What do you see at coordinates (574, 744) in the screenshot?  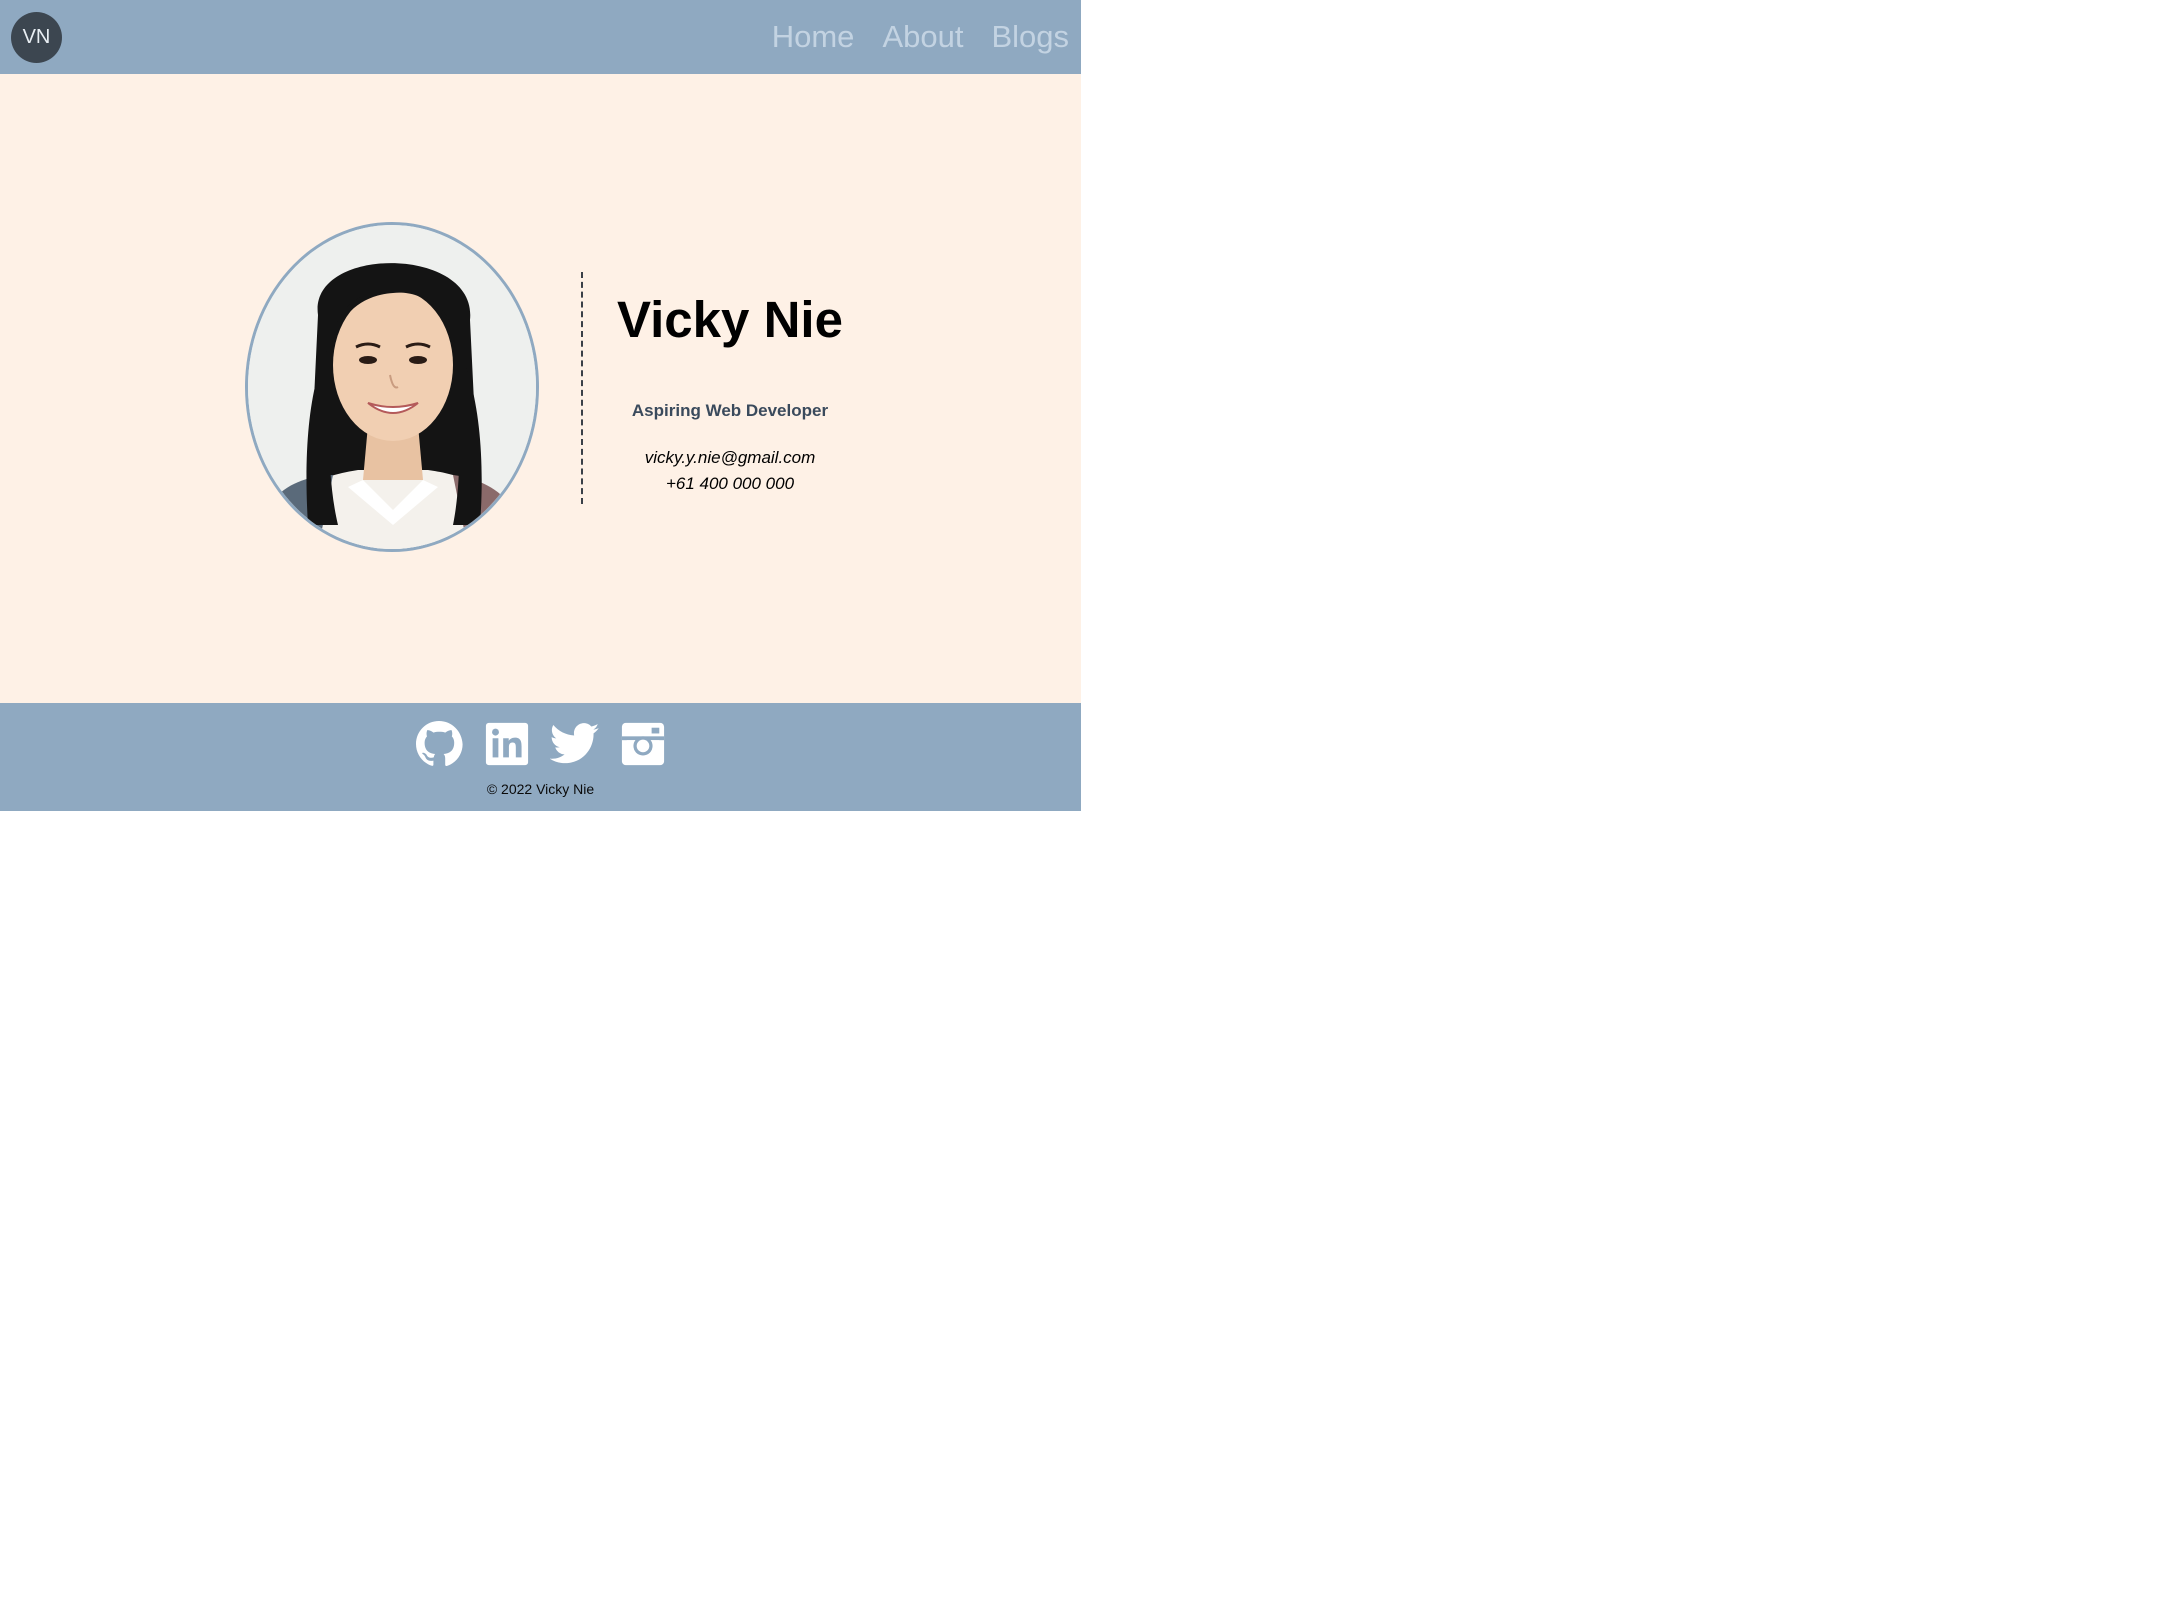 I see `twitter-icon` at bounding box center [574, 744].